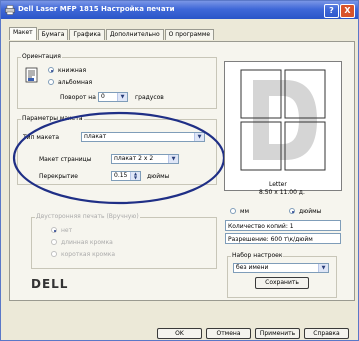  Describe the element at coordinates (270, 239) in the screenshot. I see `resolution-text: Разрешение: 600 т\к/дюйм` at that location.